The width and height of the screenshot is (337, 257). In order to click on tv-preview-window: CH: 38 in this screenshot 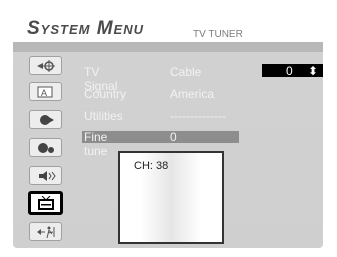, I will do `click(171, 197)`.